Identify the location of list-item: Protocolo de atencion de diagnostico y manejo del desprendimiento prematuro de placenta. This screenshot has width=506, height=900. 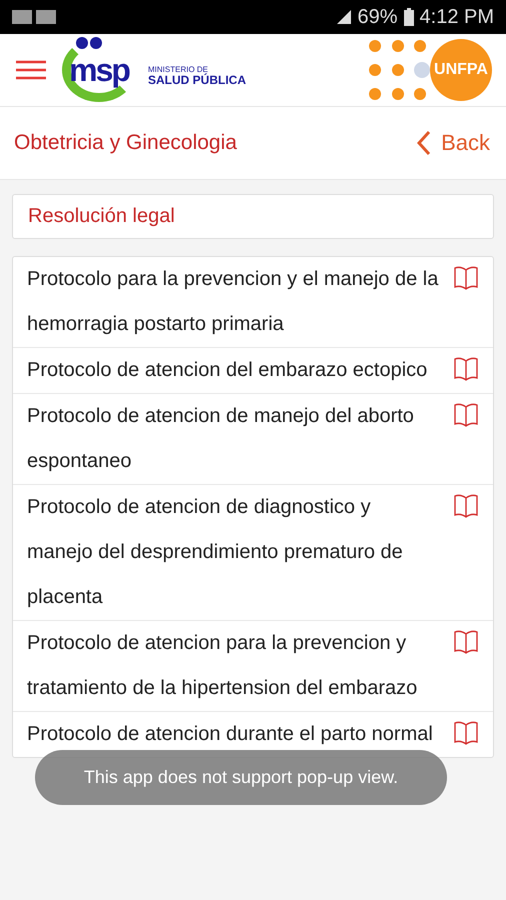
(253, 553).